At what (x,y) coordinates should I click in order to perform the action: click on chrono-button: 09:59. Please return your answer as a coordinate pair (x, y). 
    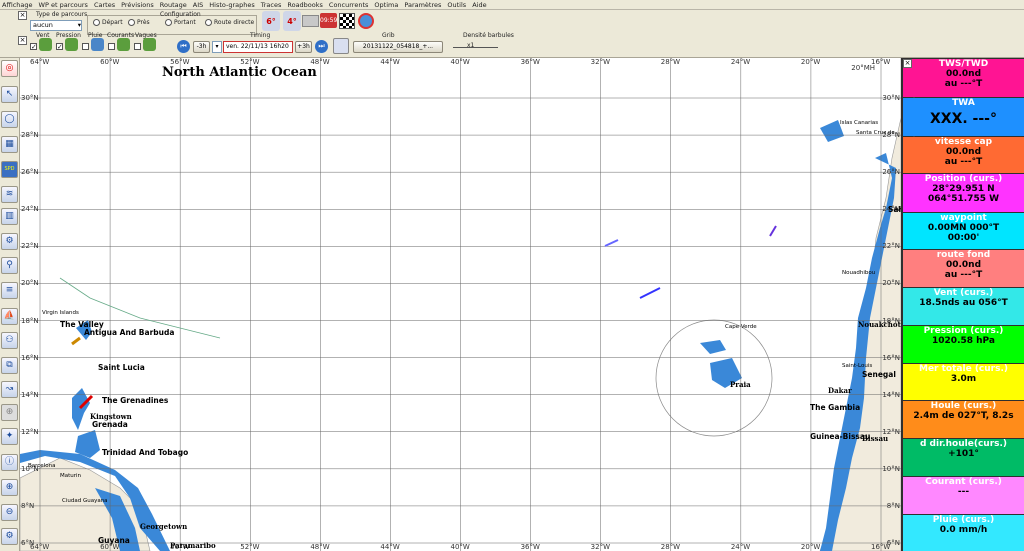
    Looking at the image, I should click on (328, 20).